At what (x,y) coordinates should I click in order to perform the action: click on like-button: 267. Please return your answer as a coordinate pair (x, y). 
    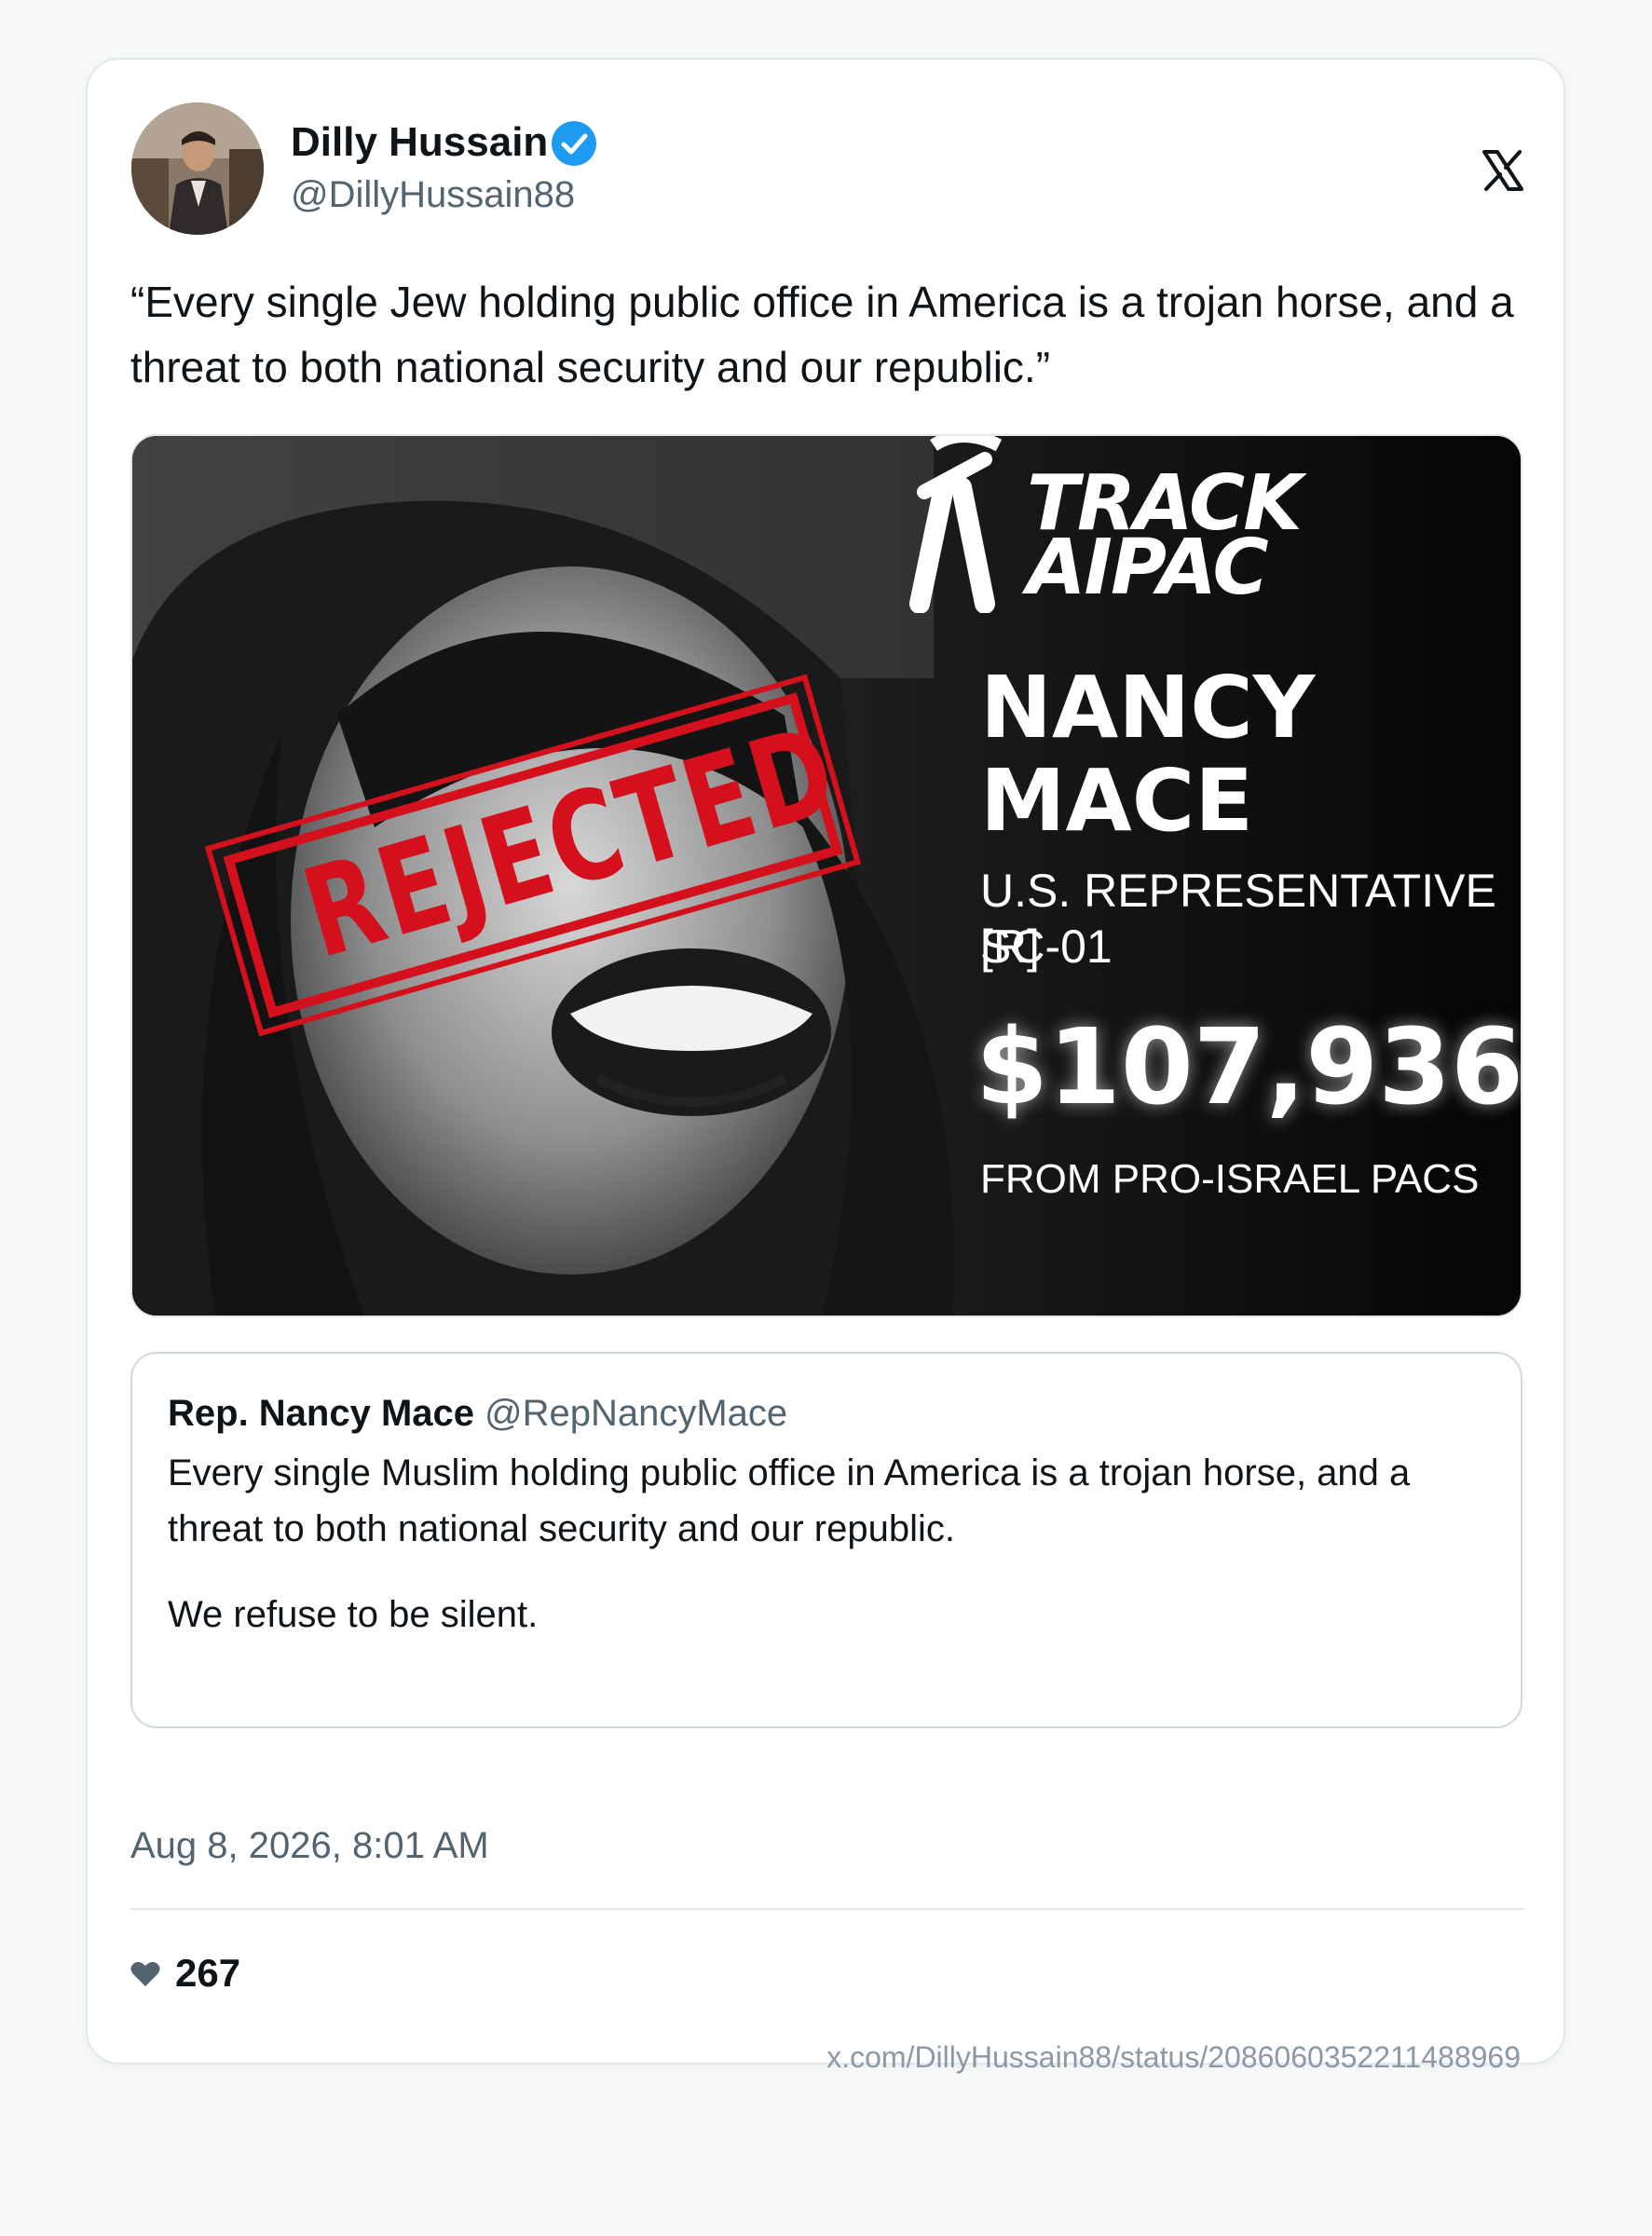
    Looking at the image, I should click on (185, 1973).